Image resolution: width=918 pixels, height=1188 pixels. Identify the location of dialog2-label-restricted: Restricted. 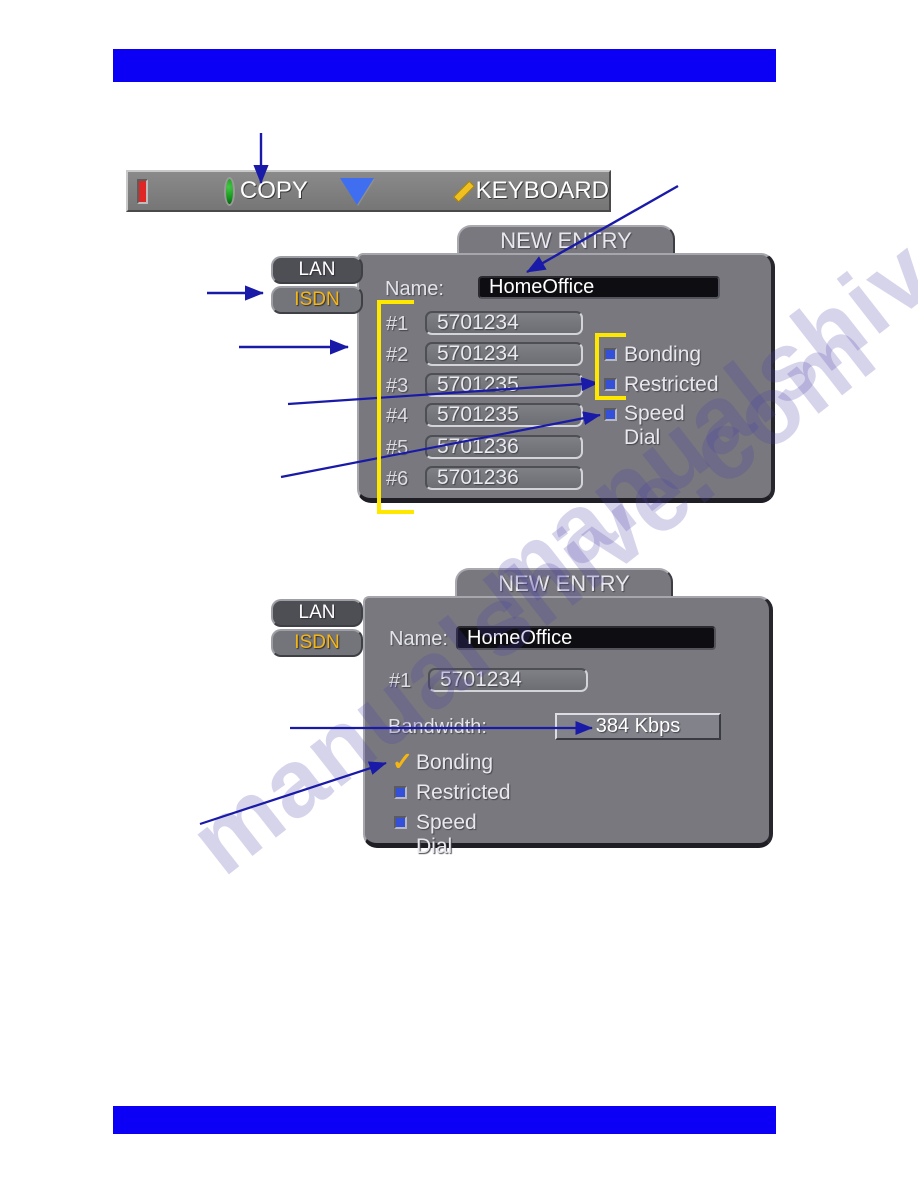
(463, 792).